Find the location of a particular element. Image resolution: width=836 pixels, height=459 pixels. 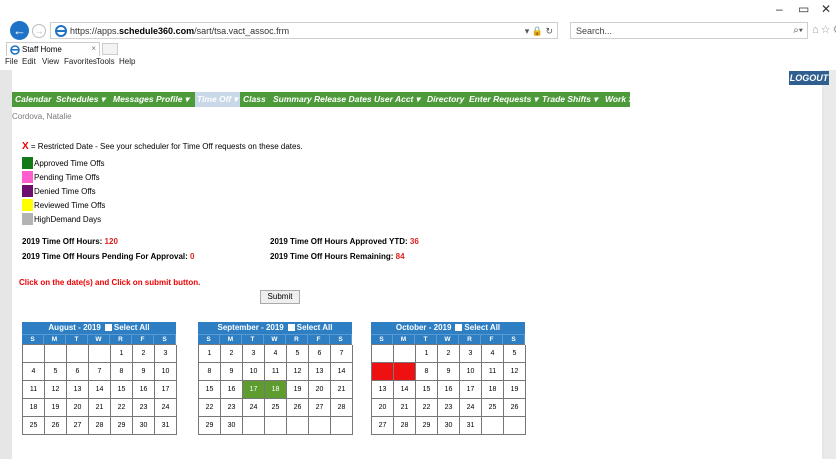

menu-help: Help is located at coordinates (127, 61).